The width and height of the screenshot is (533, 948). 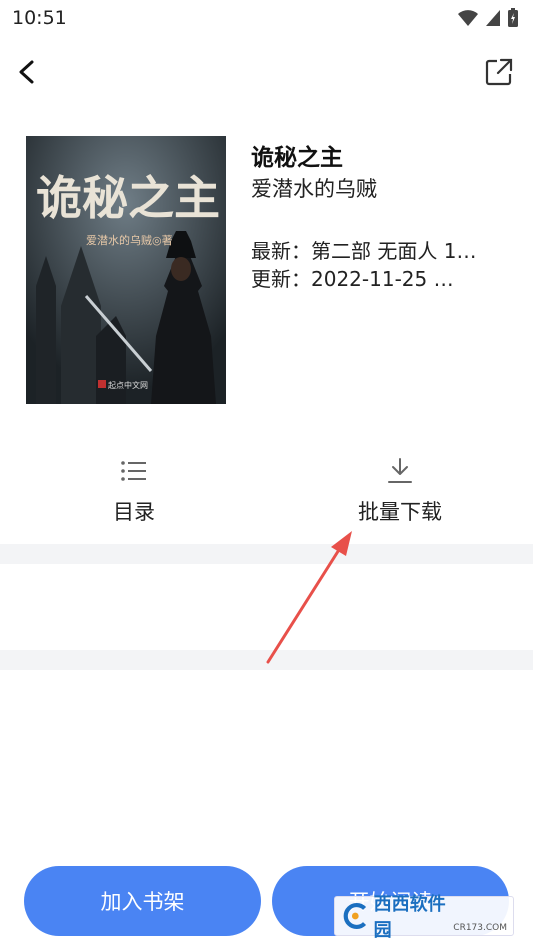 I want to click on watermark-sub: CR173.COM, so click(x=480, y=928).